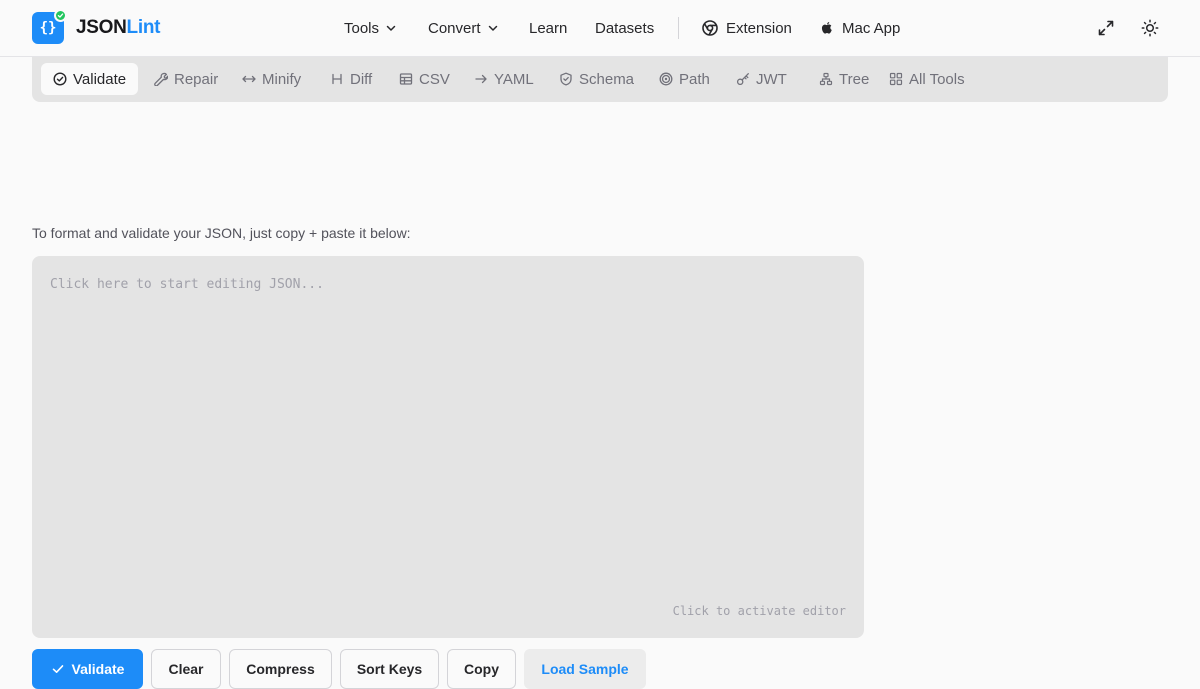 This screenshot has width=1200, height=689. What do you see at coordinates (607, 79) in the screenshot?
I see `tab-schema-label: Schema` at bounding box center [607, 79].